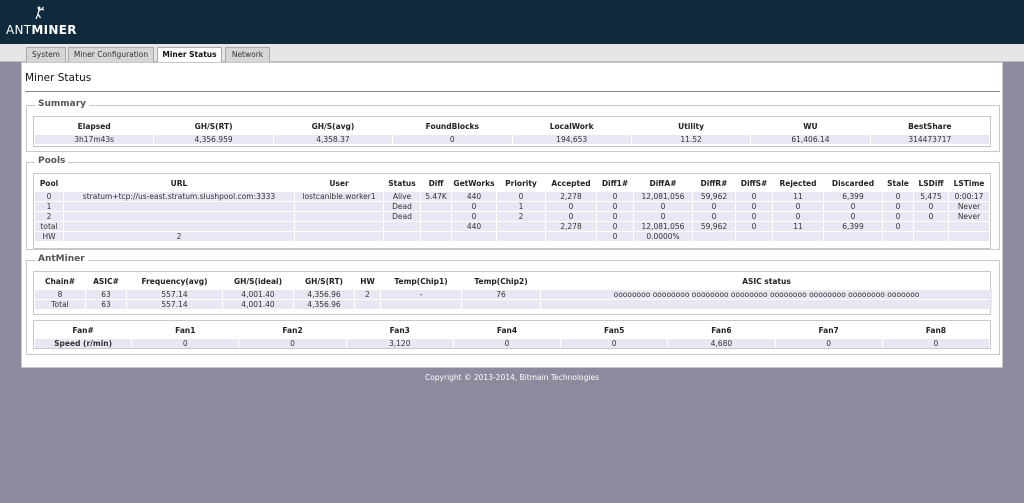 This screenshot has height=503, width=1024. What do you see at coordinates (663, 226) in the screenshot?
I see `pool-cell: 12,081,056` at bounding box center [663, 226].